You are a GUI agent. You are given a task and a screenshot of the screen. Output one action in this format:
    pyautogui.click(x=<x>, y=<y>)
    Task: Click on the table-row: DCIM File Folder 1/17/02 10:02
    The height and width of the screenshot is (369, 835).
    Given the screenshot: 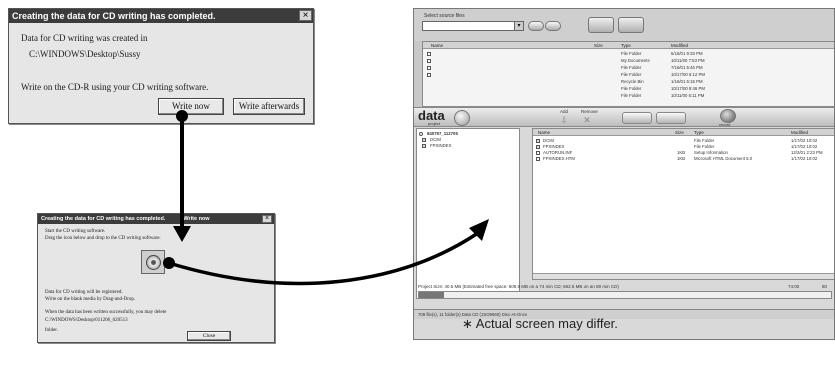 What is the action you would take?
    pyautogui.click(x=683, y=140)
    